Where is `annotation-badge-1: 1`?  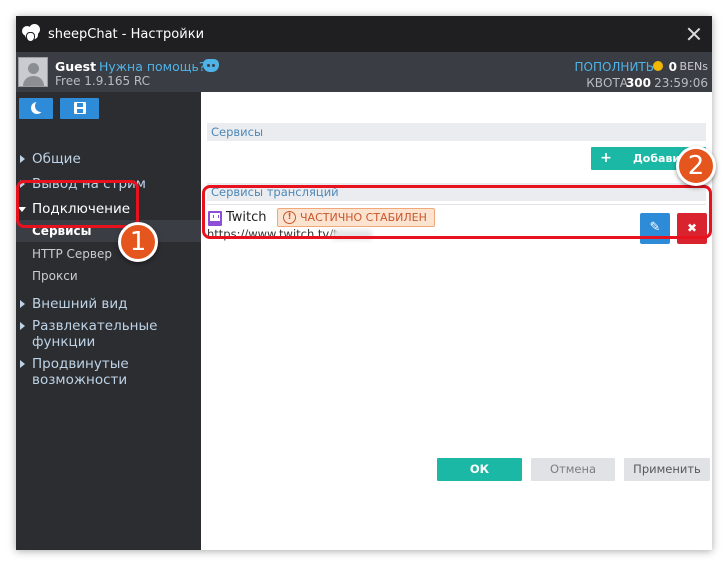
annotation-badge-1: 1 is located at coordinates (138, 242).